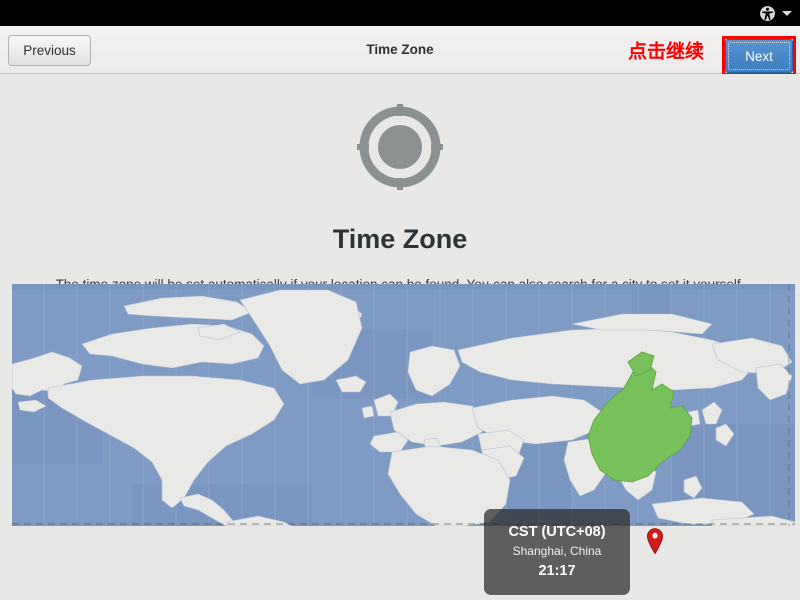 This screenshot has width=800, height=600. Describe the element at coordinates (400, 239) in the screenshot. I see `page-title: Time Zone` at that location.